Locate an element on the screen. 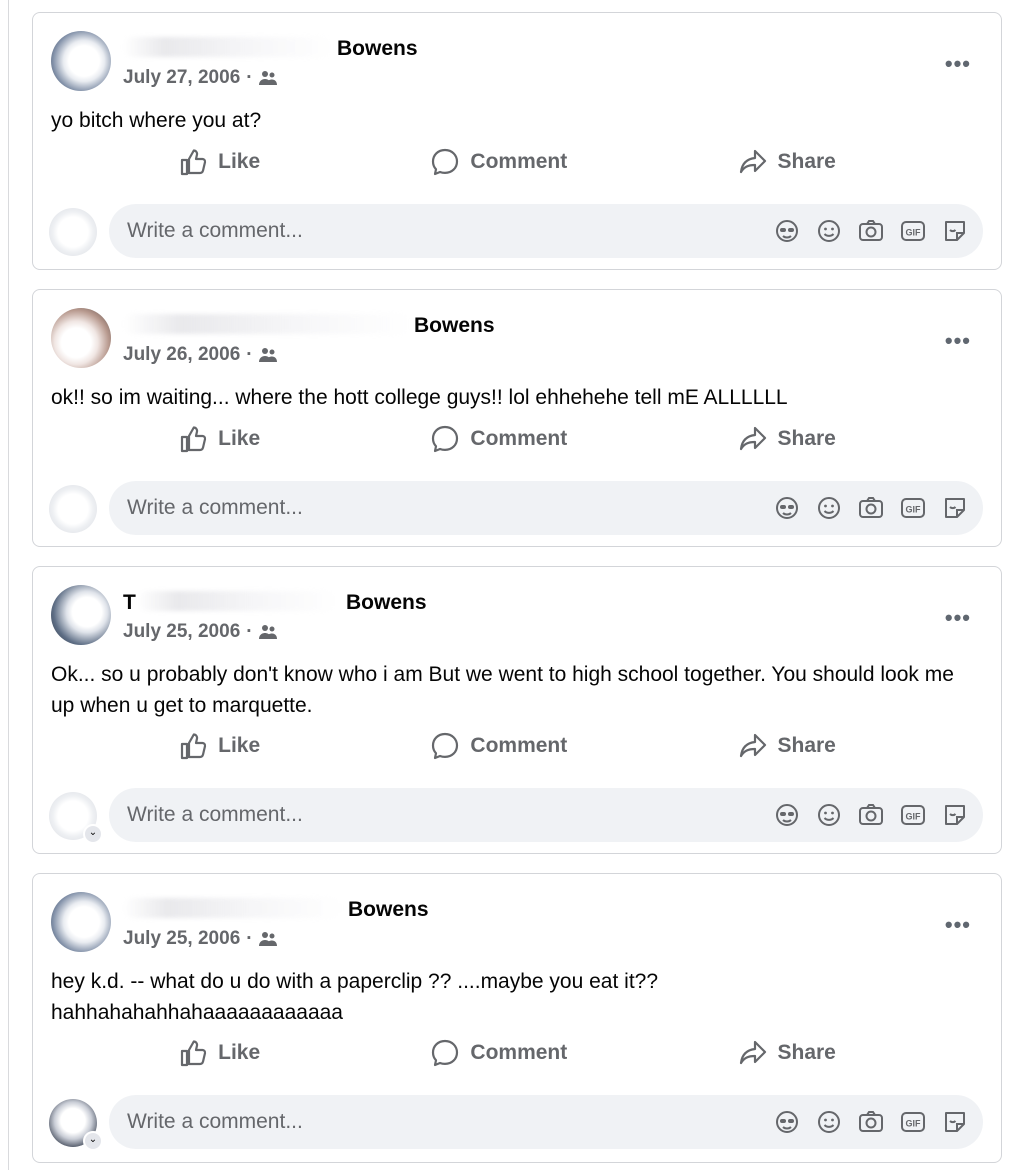 The height and width of the screenshot is (1170, 1020). comment-composer: ⌄ Write a comment... GIF is located at coordinates (517, 1123).